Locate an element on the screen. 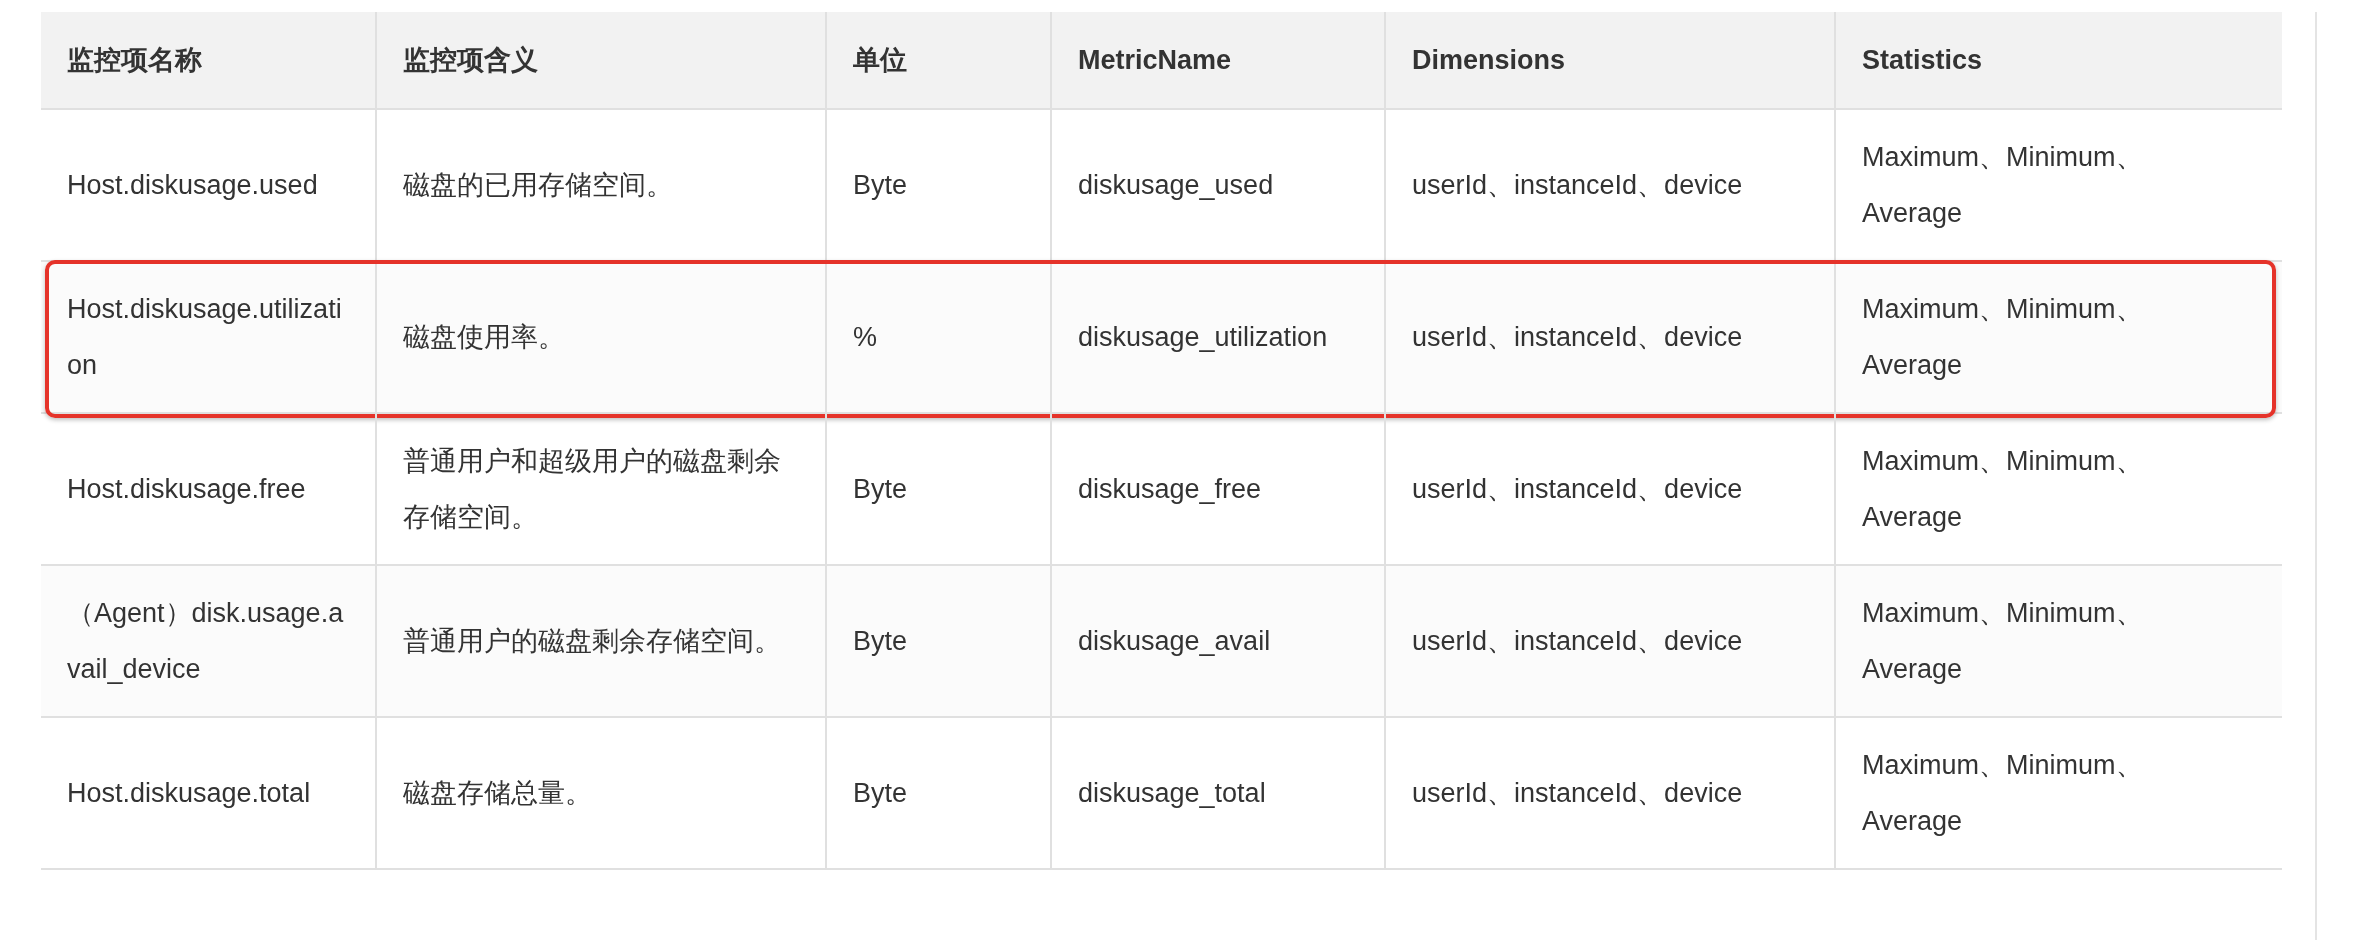  column-header: MetricName is located at coordinates (1155, 60).